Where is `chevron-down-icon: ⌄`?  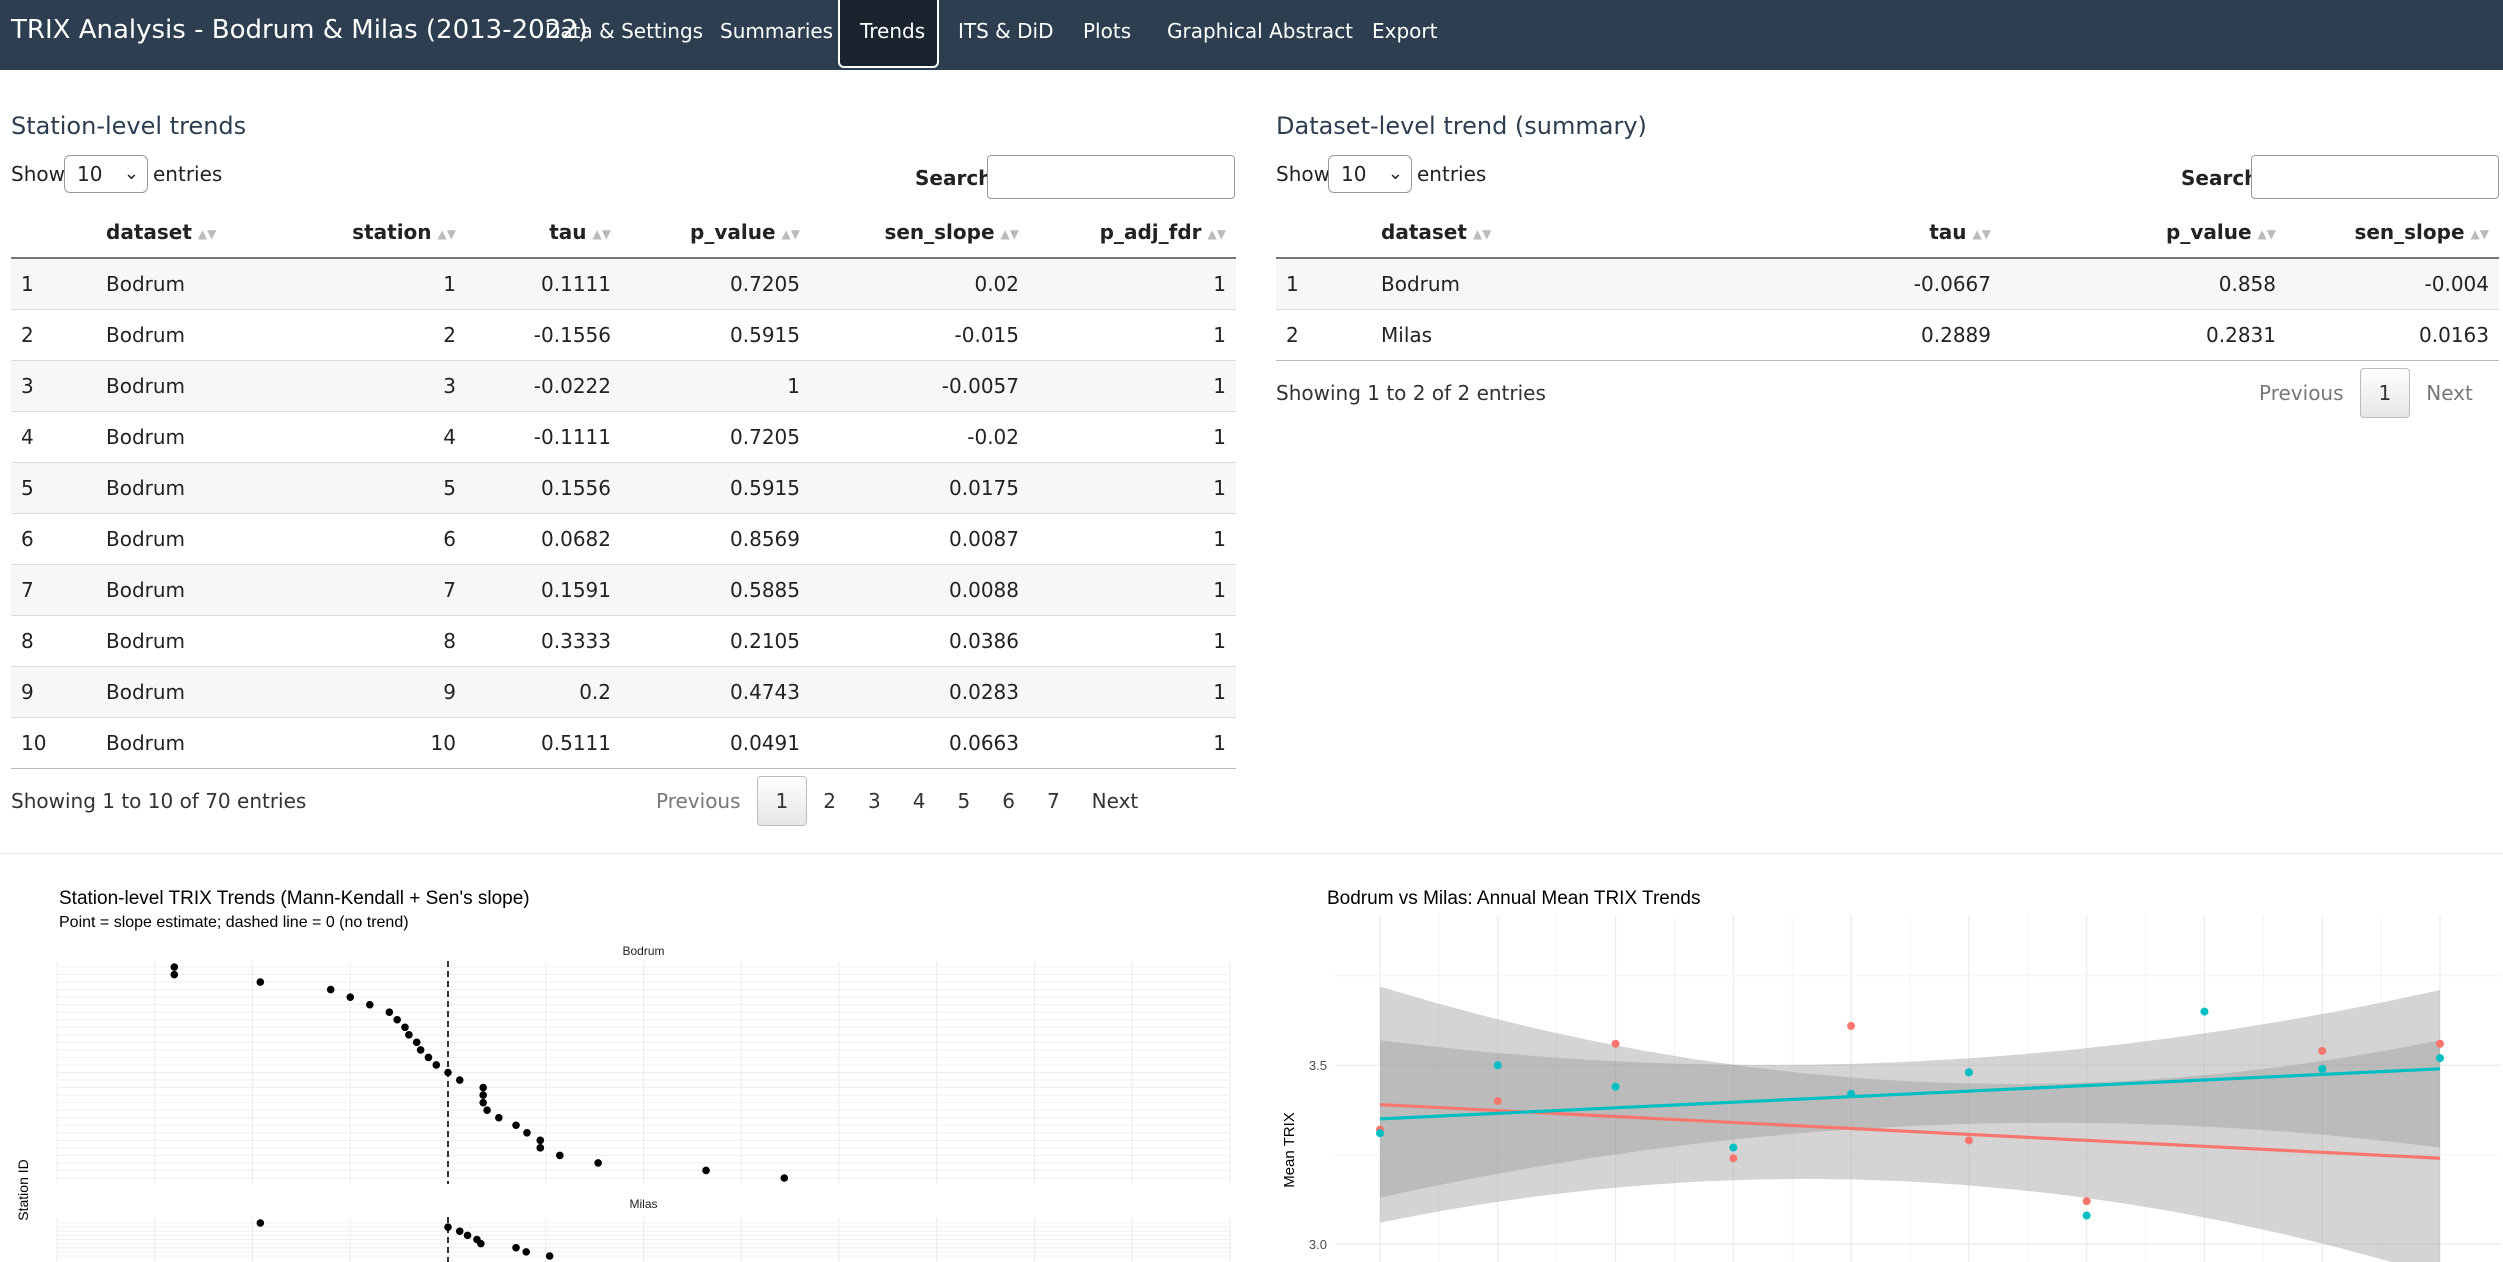 chevron-down-icon: ⌄ is located at coordinates (131, 173).